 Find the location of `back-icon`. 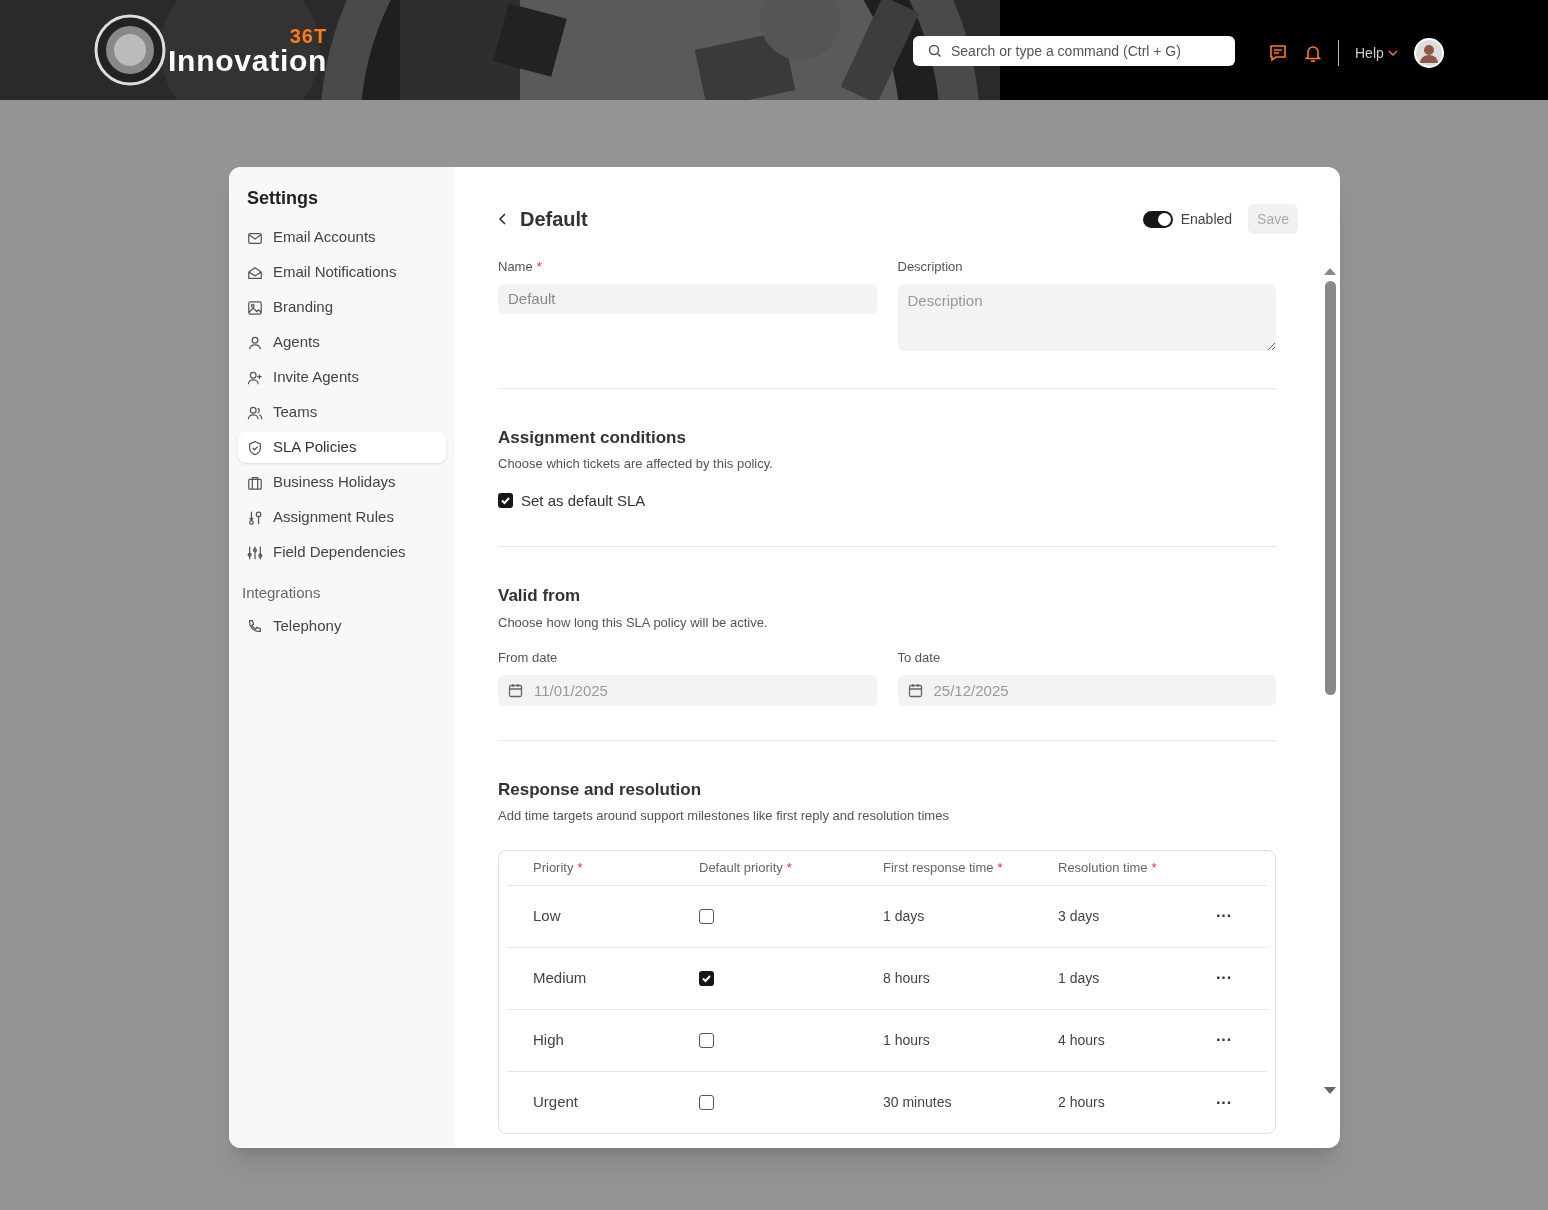

back-icon is located at coordinates (503, 219).